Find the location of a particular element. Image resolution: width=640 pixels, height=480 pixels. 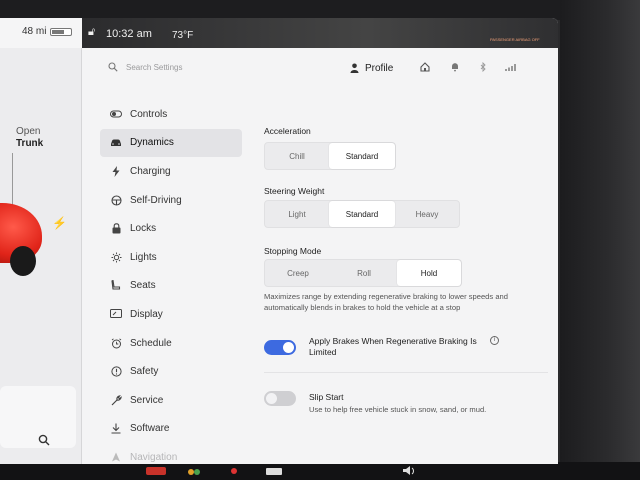

steering-wheel-icon is located at coordinates (116, 200).